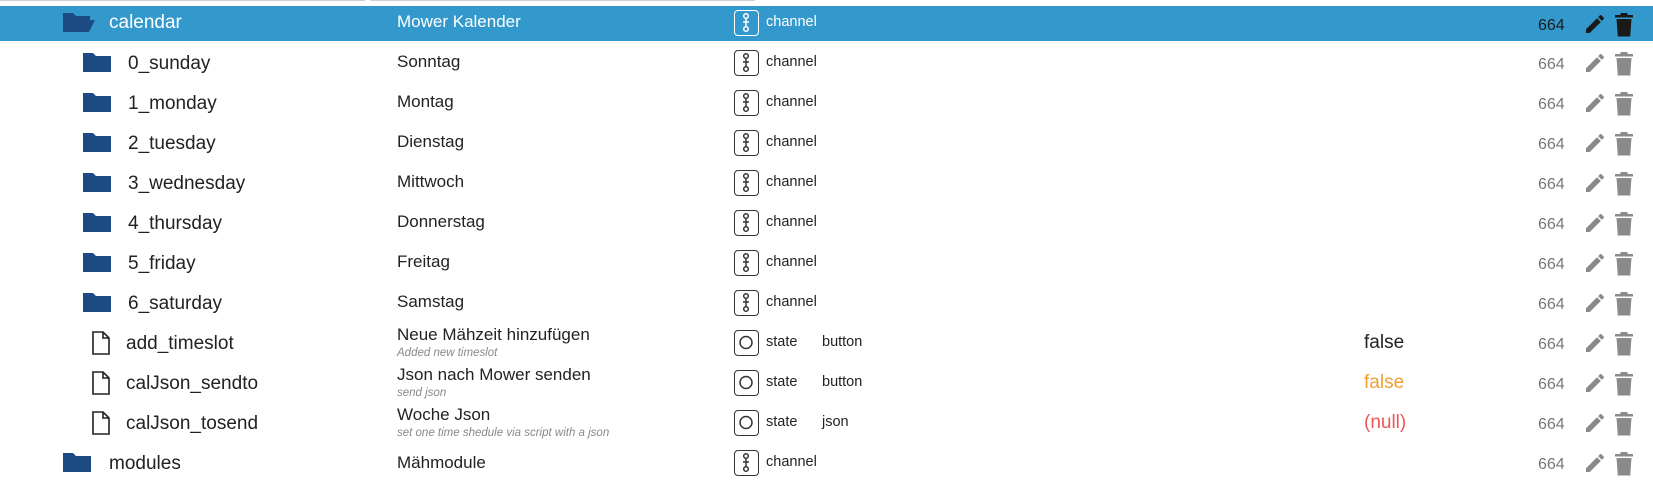  What do you see at coordinates (192, 423) in the screenshot?
I see `object-id: calJson_tosend` at bounding box center [192, 423].